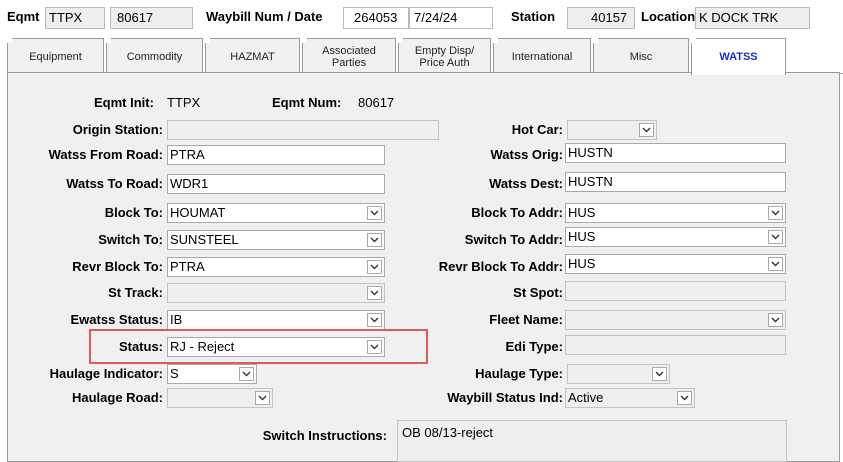 This screenshot has height=462, width=843. Describe the element at coordinates (586, 397) in the screenshot. I see `waybill-status-ind-value: Active` at that location.